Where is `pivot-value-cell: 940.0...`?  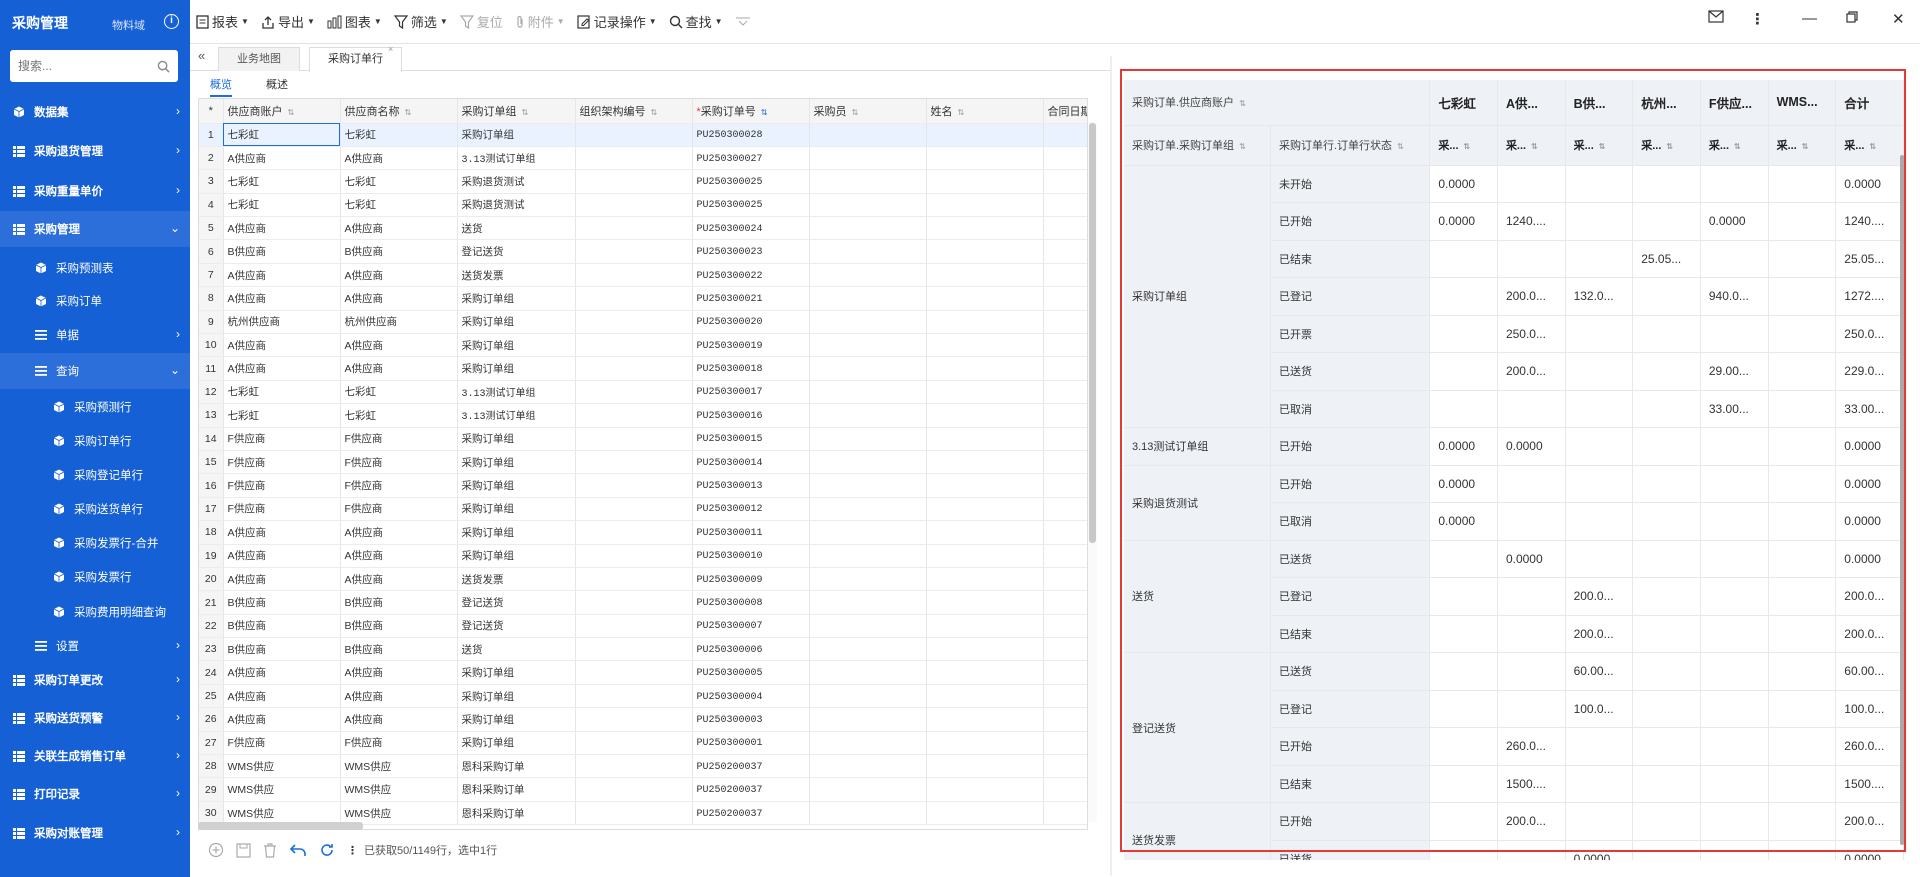
pivot-value-cell: 940.0... is located at coordinates (1734, 296).